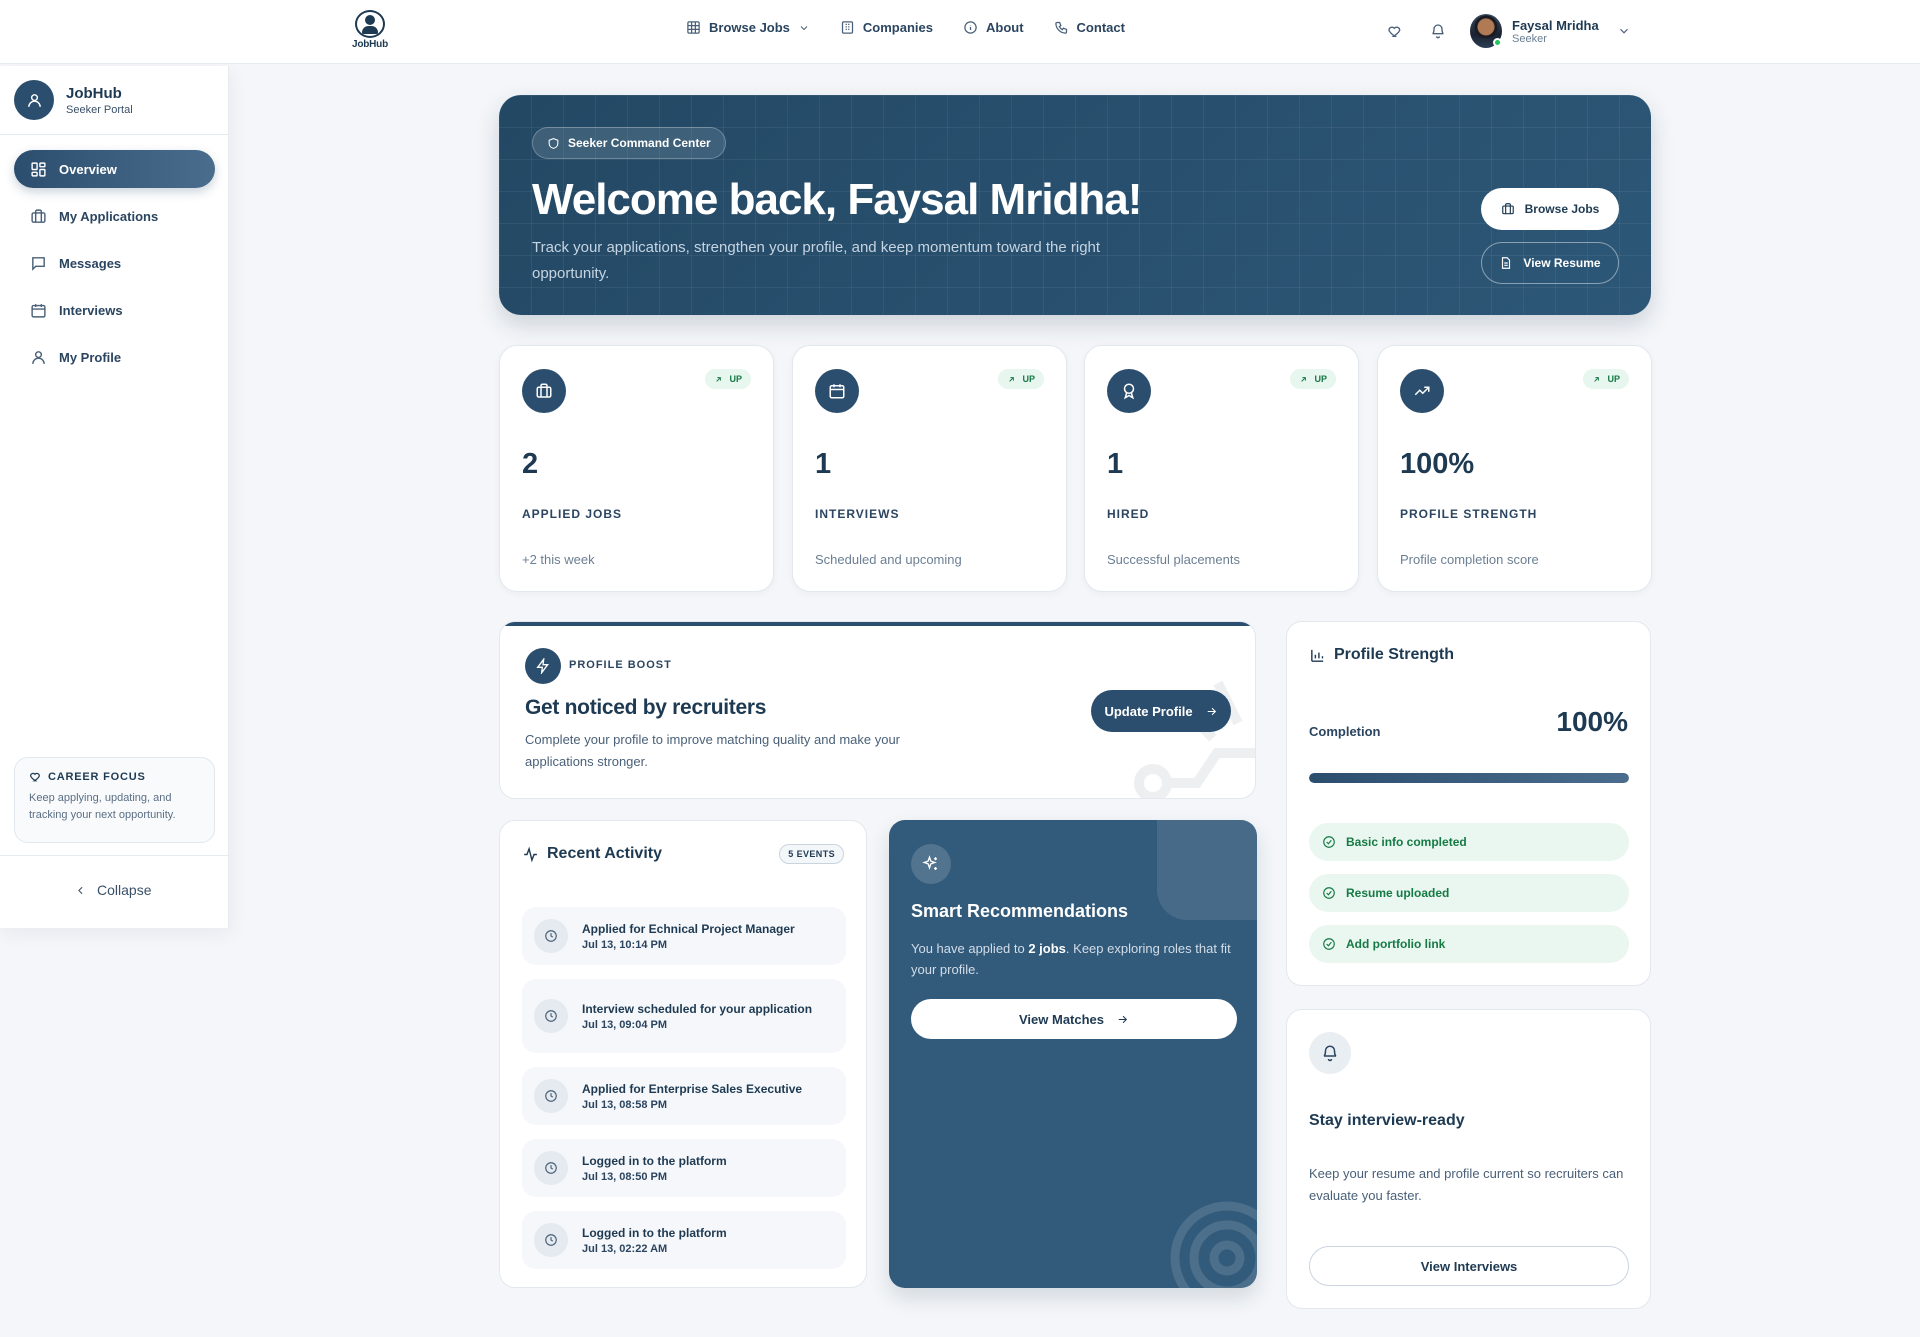  I want to click on nav-contact: Contact, so click(1089, 27).